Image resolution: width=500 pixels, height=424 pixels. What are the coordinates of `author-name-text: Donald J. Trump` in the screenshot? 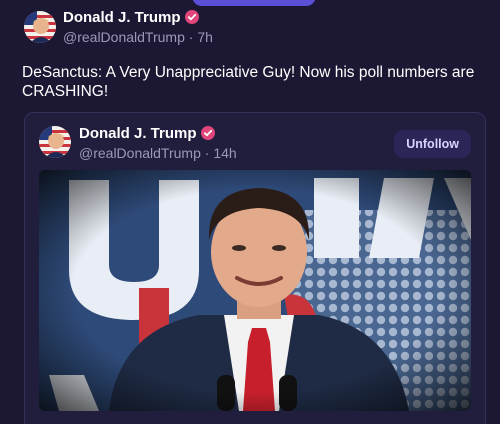 It's located at (122, 17).